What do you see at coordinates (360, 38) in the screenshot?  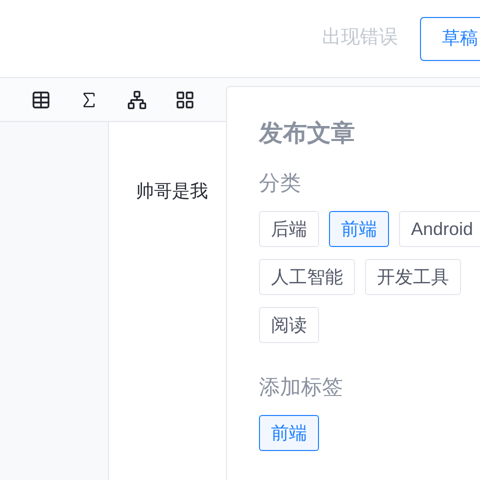 I see `status-text: 出现错误` at bounding box center [360, 38].